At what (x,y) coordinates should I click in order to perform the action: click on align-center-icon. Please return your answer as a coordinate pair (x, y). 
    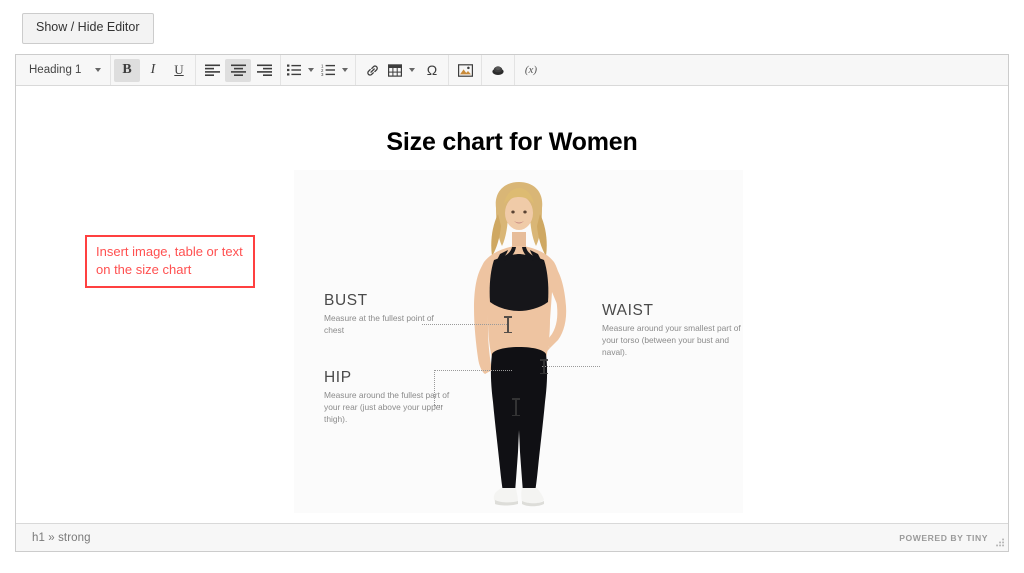
    Looking at the image, I should click on (238, 70).